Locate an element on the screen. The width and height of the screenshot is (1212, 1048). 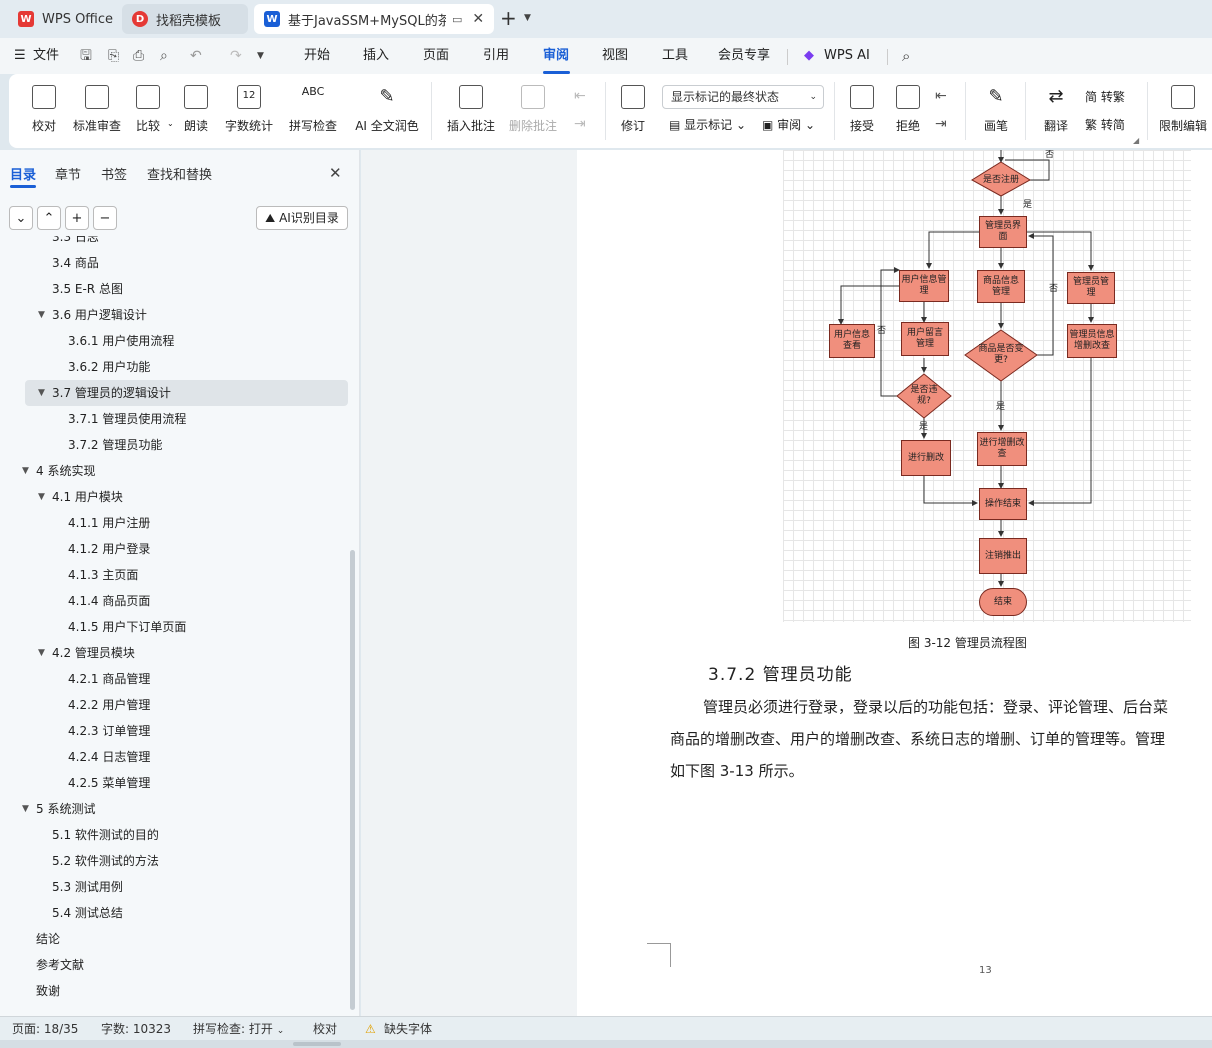
missing-font-status: 缺失字体 is located at coordinates (408, 1029).